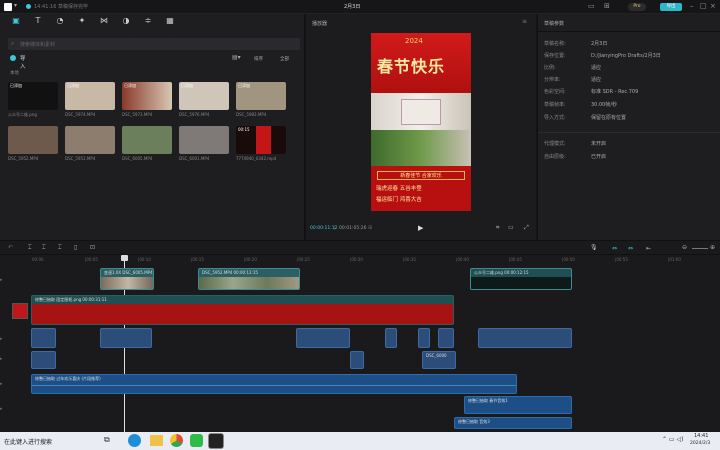 This screenshot has height=450, width=720. I want to click on tool-media: ▣媒体, so click(16, 30).